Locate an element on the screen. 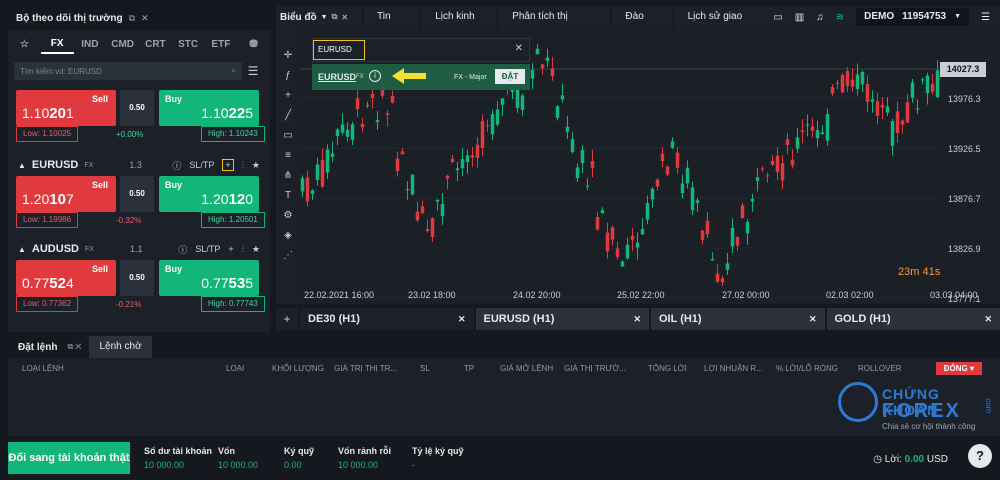 The height and width of the screenshot is (480, 1000). menu-icon: ☰ is located at coordinates (253, 71).